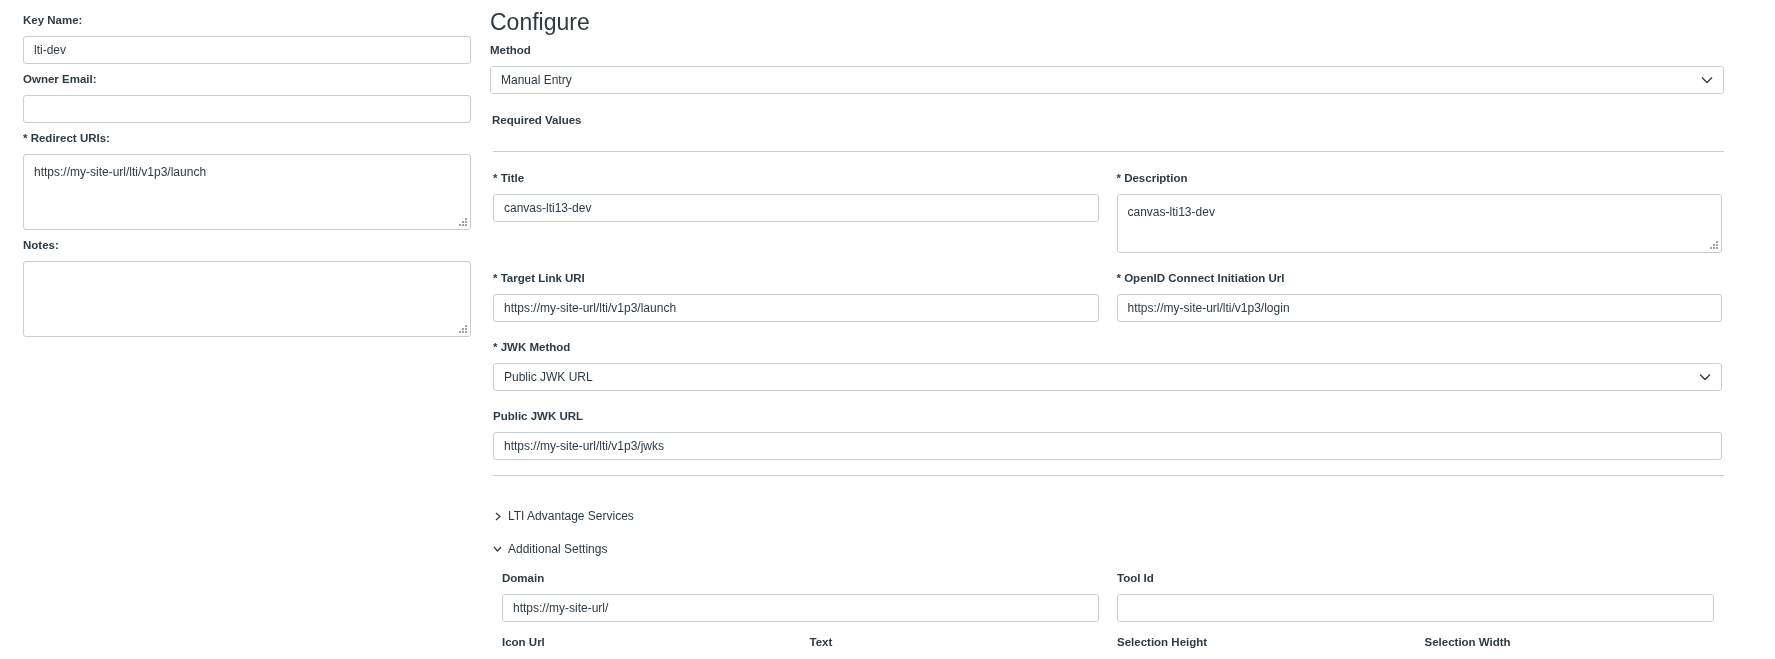 This screenshot has width=1775, height=659. Describe the element at coordinates (60, 79) in the screenshot. I see `field-label: Owner Email:` at that location.